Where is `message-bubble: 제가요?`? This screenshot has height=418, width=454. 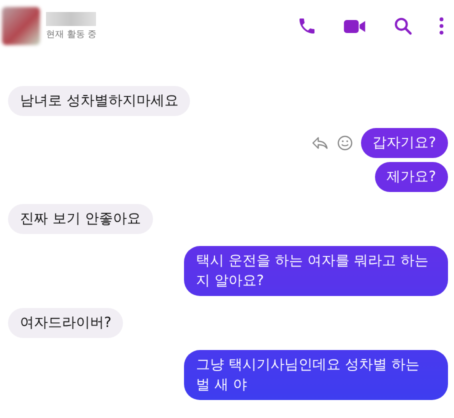
message-bubble: 제가요? is located at coordinates (411, 177).